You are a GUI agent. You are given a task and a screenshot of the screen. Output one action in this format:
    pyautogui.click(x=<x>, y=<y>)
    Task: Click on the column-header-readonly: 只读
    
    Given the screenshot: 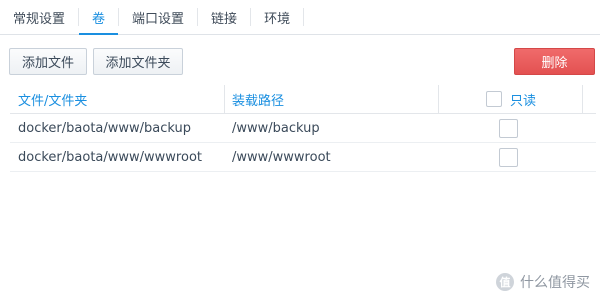 What is the action you would take?
    pyautogui.click(x=511, y=99)
    